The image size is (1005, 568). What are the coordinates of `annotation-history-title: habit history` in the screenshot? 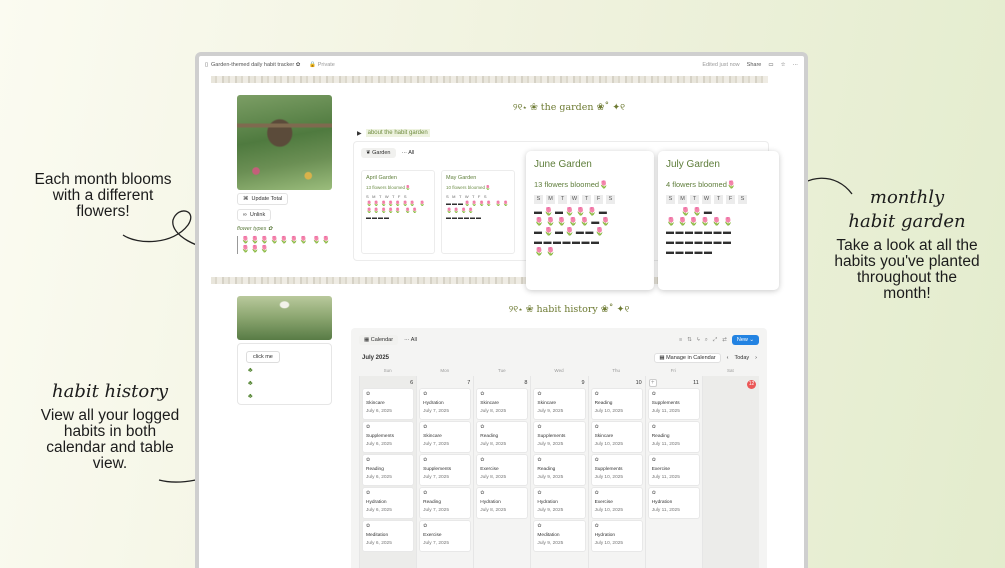 It's located at (110, 391).